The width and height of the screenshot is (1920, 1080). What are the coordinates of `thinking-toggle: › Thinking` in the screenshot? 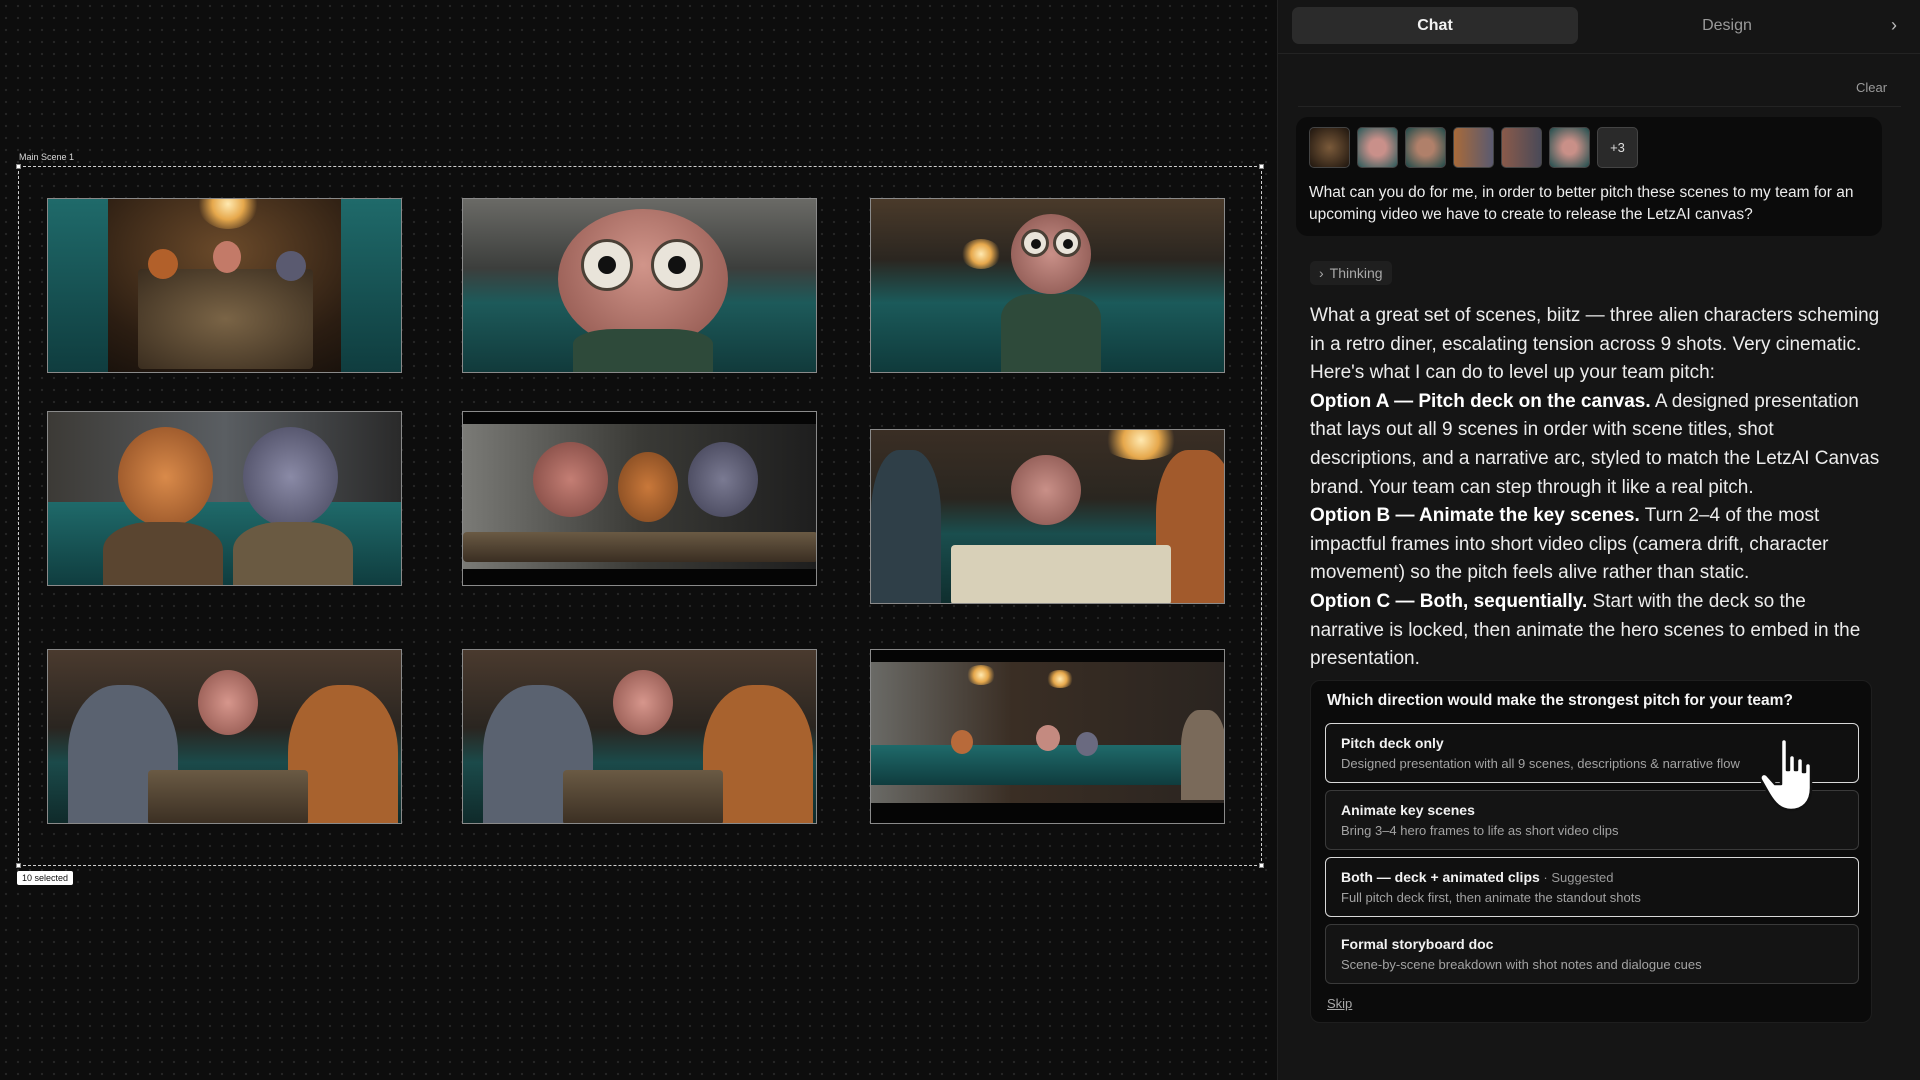 It's located at (1351, 273).